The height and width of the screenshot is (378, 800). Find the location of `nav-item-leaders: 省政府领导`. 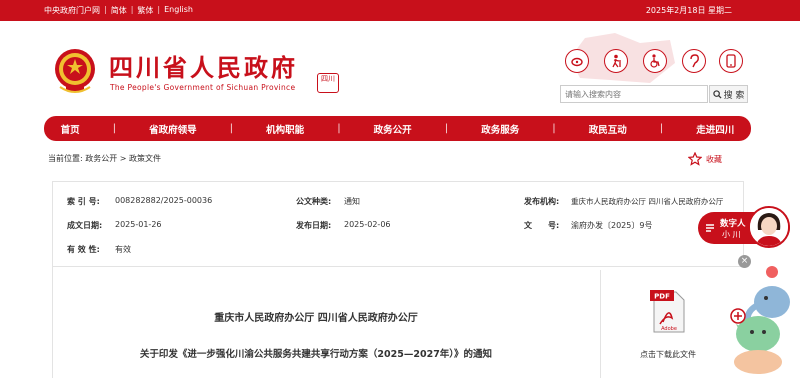

nav-item-leaders: 省政府领导 is located at coordinates (173, 129).